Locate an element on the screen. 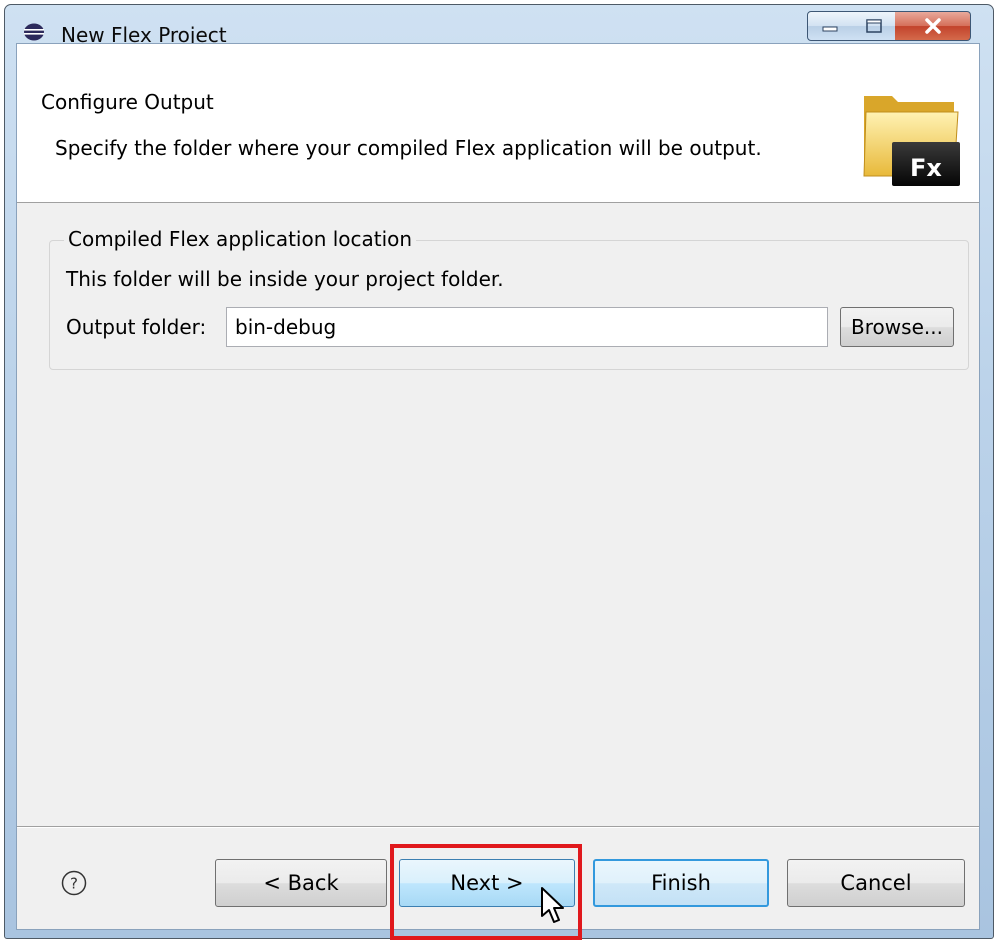 The image size is (998, 943). help-icon: ? is located at coordinates (74, 883).